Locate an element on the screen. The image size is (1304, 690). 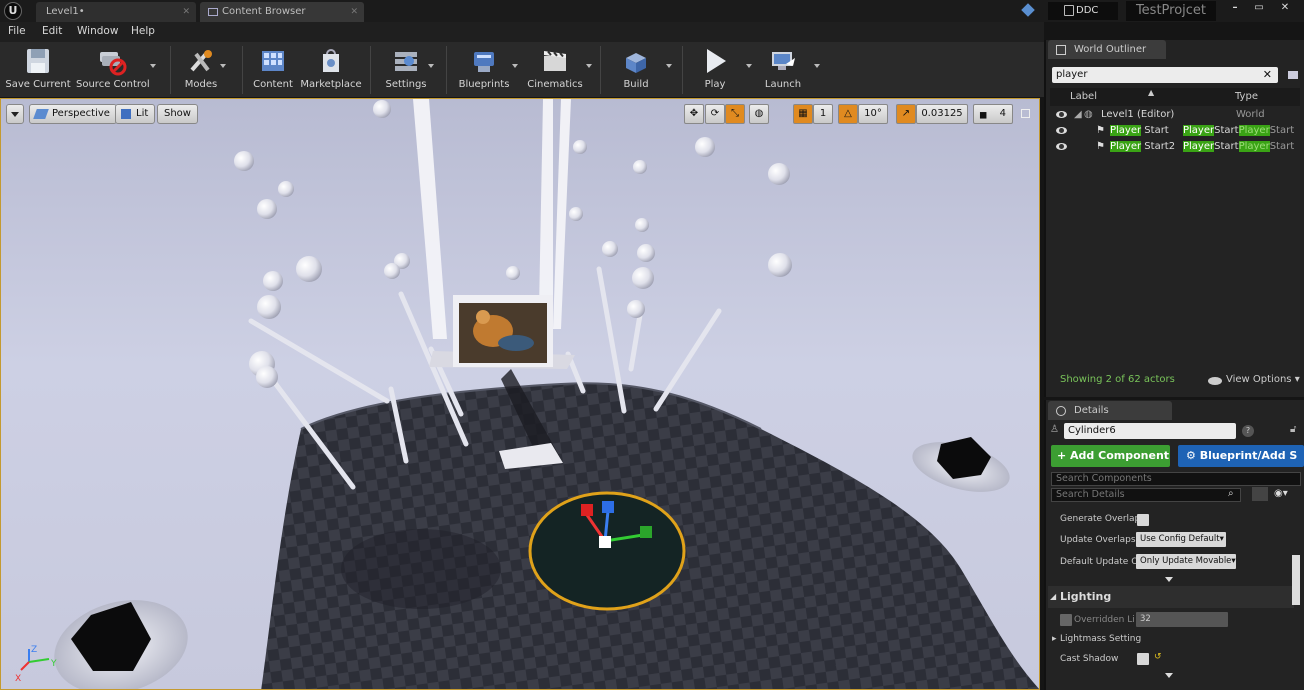
tab-world-outliner: World Outliner is located at coordinates (1107, 49).